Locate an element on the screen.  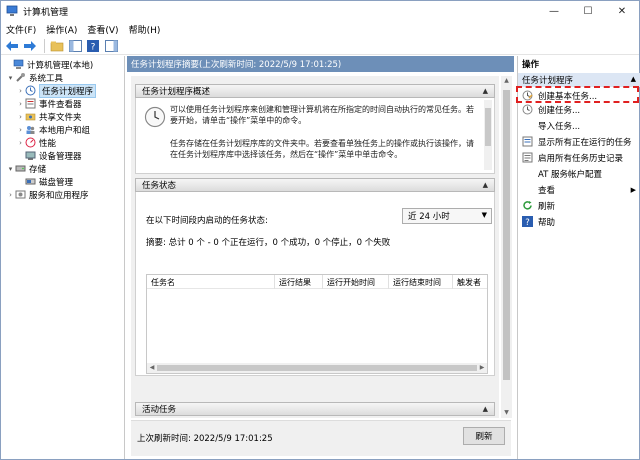
tree-item-shared-folders: › 共享文件夹 is located at coordinates (49, 116).